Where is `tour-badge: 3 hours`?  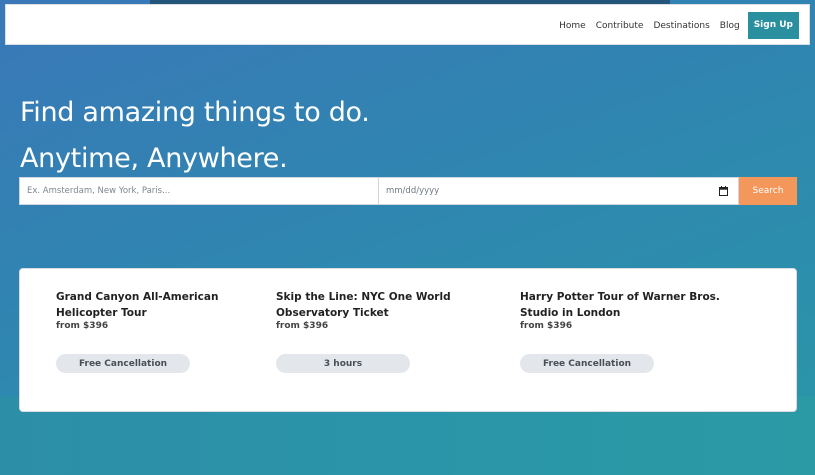 tour-badge: 3 hours is located at coordinates (343, 363).